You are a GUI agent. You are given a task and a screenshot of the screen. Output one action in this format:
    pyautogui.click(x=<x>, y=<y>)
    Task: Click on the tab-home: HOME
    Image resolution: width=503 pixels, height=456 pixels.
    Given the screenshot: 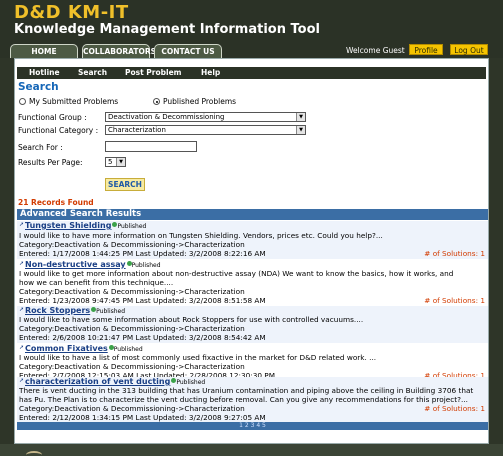 What is the action you would take?
    pyautogui.click(x=44, y=51)
    